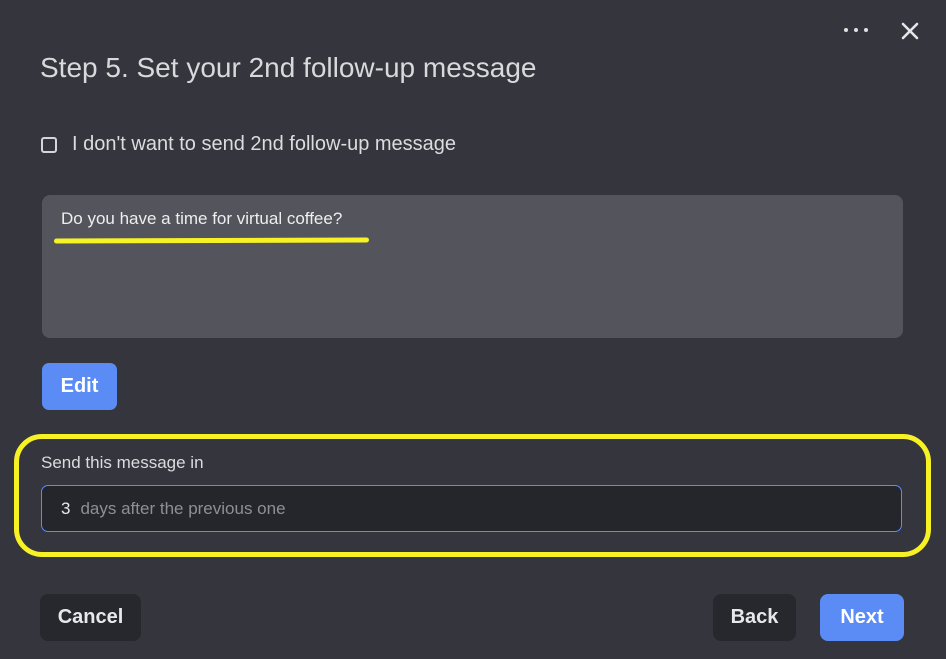 The width and height of the screenshot is (946, 659). Describe the element at coordinates (65, 509) in the screenshot. I see `days-value: 3` at that location.